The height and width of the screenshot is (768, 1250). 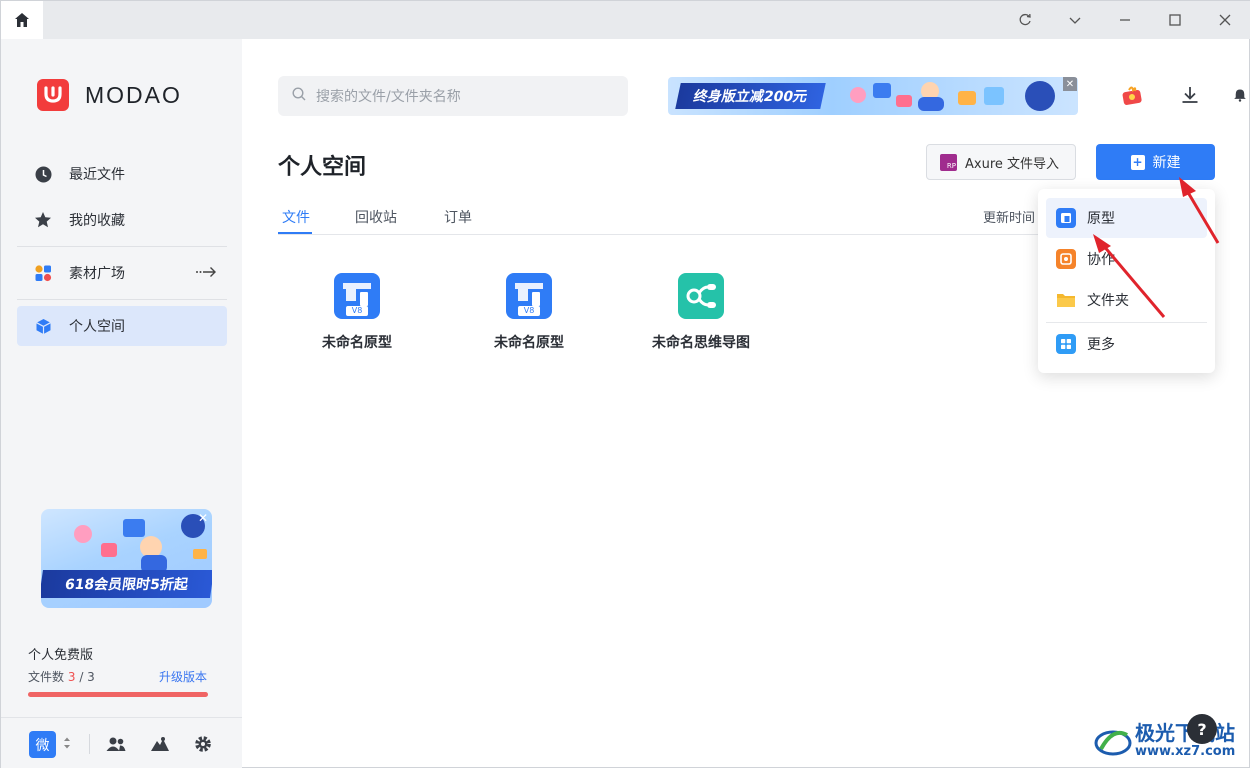 I want to click on sidebar-item-label: 最近文件, so click(x=97, y=175).